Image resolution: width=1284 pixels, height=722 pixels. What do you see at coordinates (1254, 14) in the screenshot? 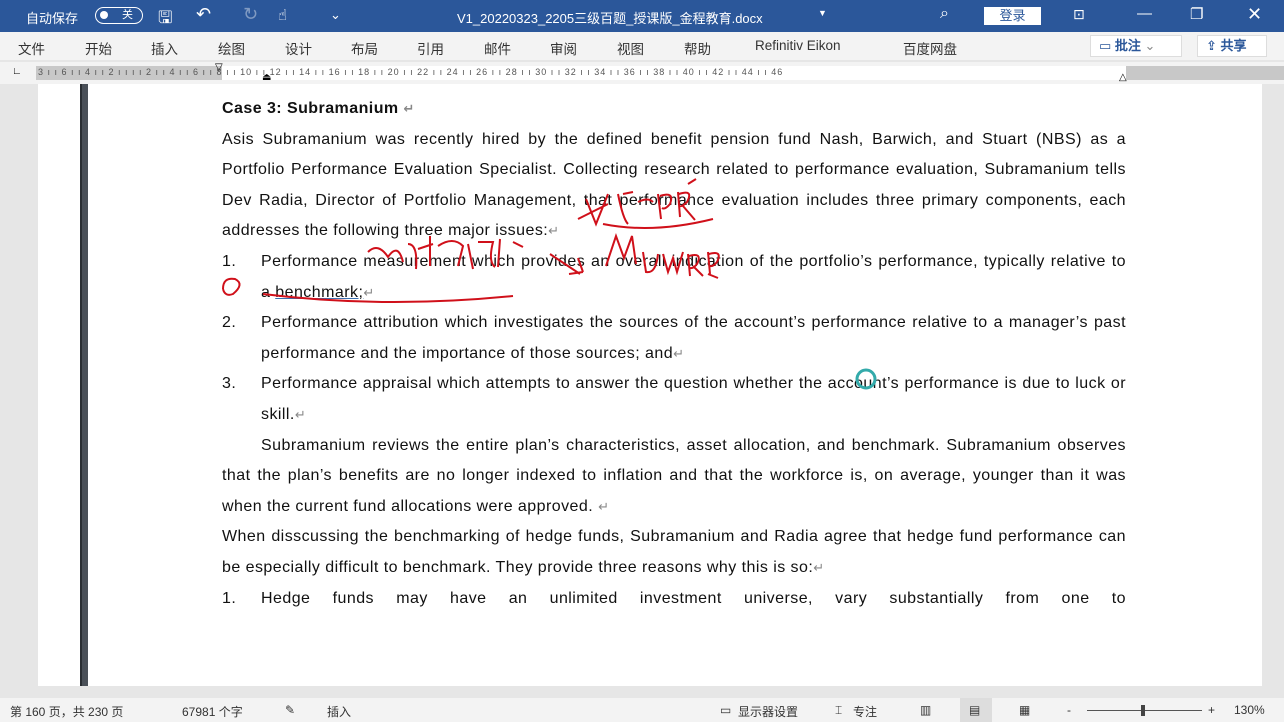
I see `close-icon: ✕` at bounding box center [1254, 14].